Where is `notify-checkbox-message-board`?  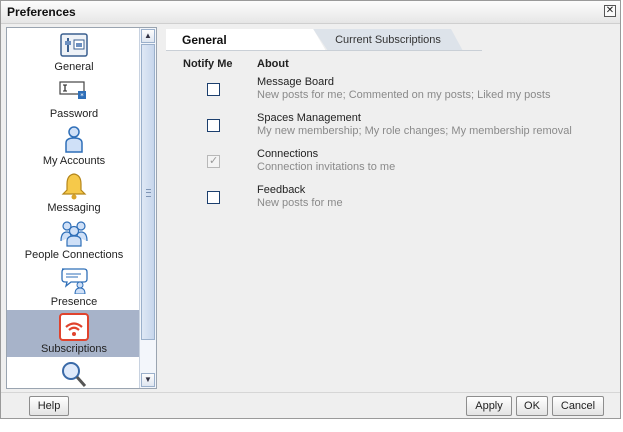 notify-checkbox-message-board is located at coordinates (213, 89).